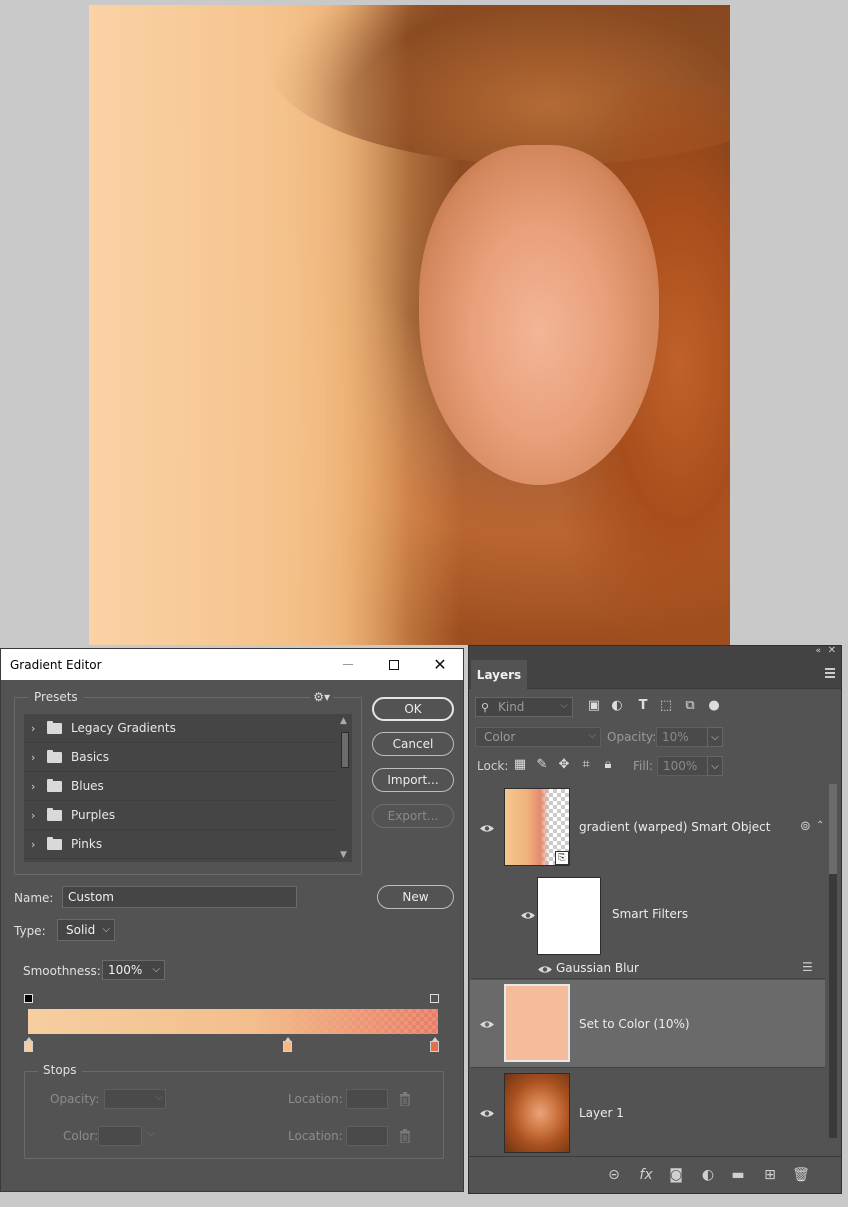 This screenshot has width=848, height=1207. What do you see at coordinates (608, 765) in the screenshot?
I see `lock-all-icon: 🔒︎` at bounding box center [608, 765].